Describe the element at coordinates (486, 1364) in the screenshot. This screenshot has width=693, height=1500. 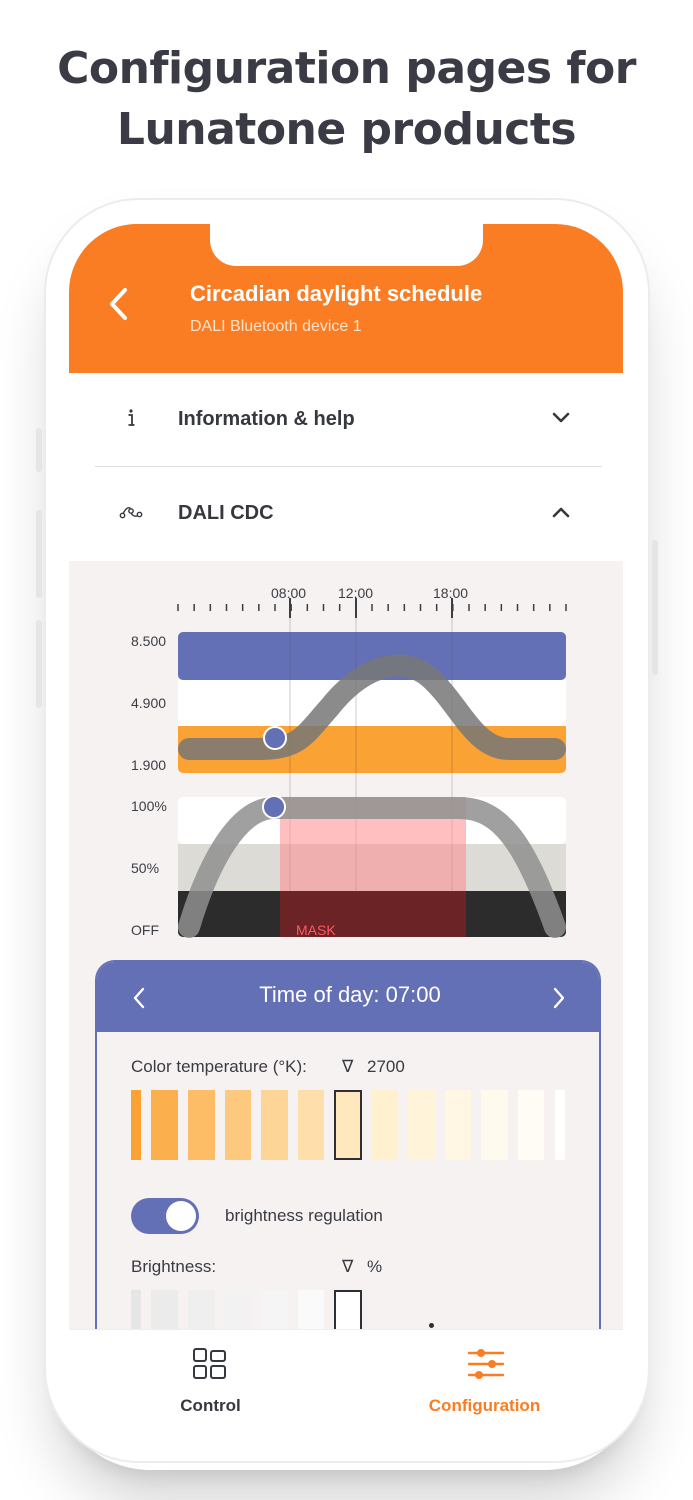
I see `sliders-icon` at that location.